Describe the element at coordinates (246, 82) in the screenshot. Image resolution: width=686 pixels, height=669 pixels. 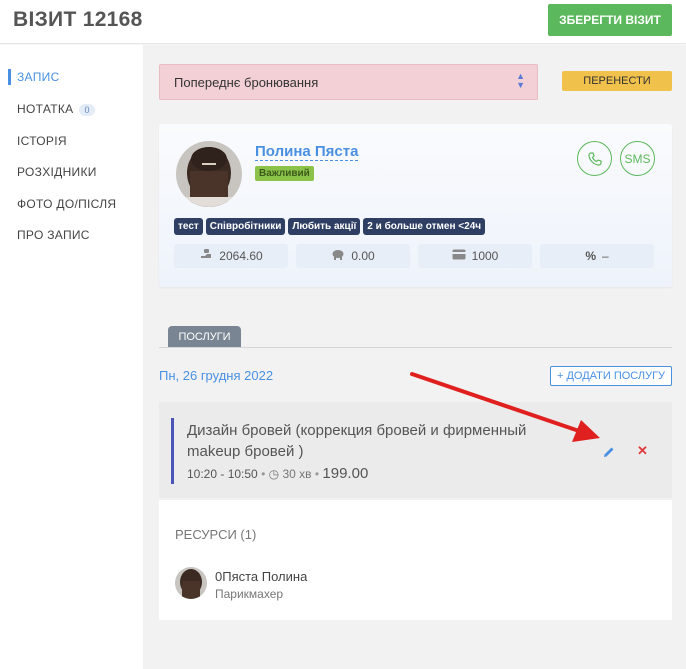
I see `status-select-value: Попереднє бронювання` at that location.